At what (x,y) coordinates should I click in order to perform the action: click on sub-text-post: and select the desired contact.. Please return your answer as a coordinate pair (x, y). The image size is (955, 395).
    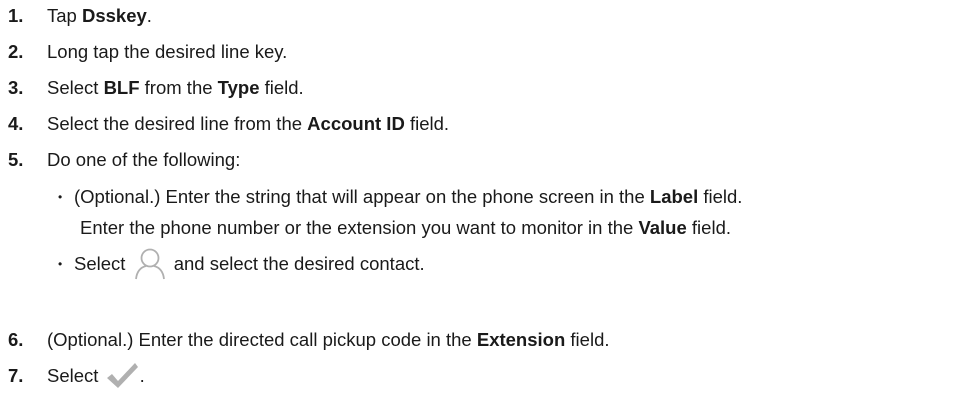
    Looking at the image, I should click on (296, 263).